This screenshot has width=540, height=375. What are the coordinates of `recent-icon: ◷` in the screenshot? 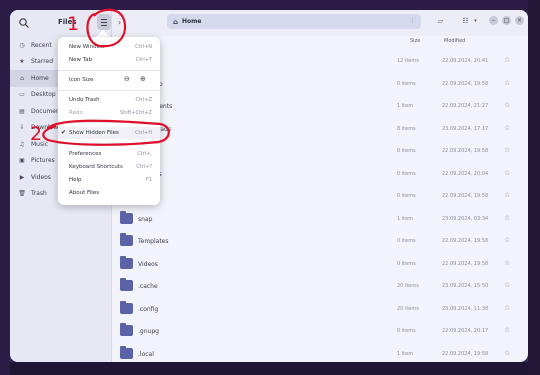 It's located at (22, 45).